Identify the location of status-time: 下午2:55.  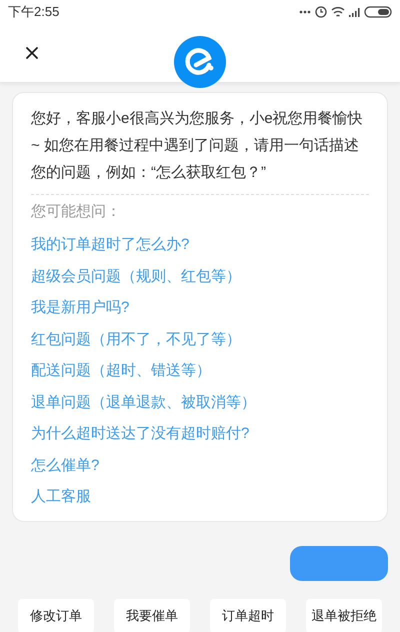
(34, 12).